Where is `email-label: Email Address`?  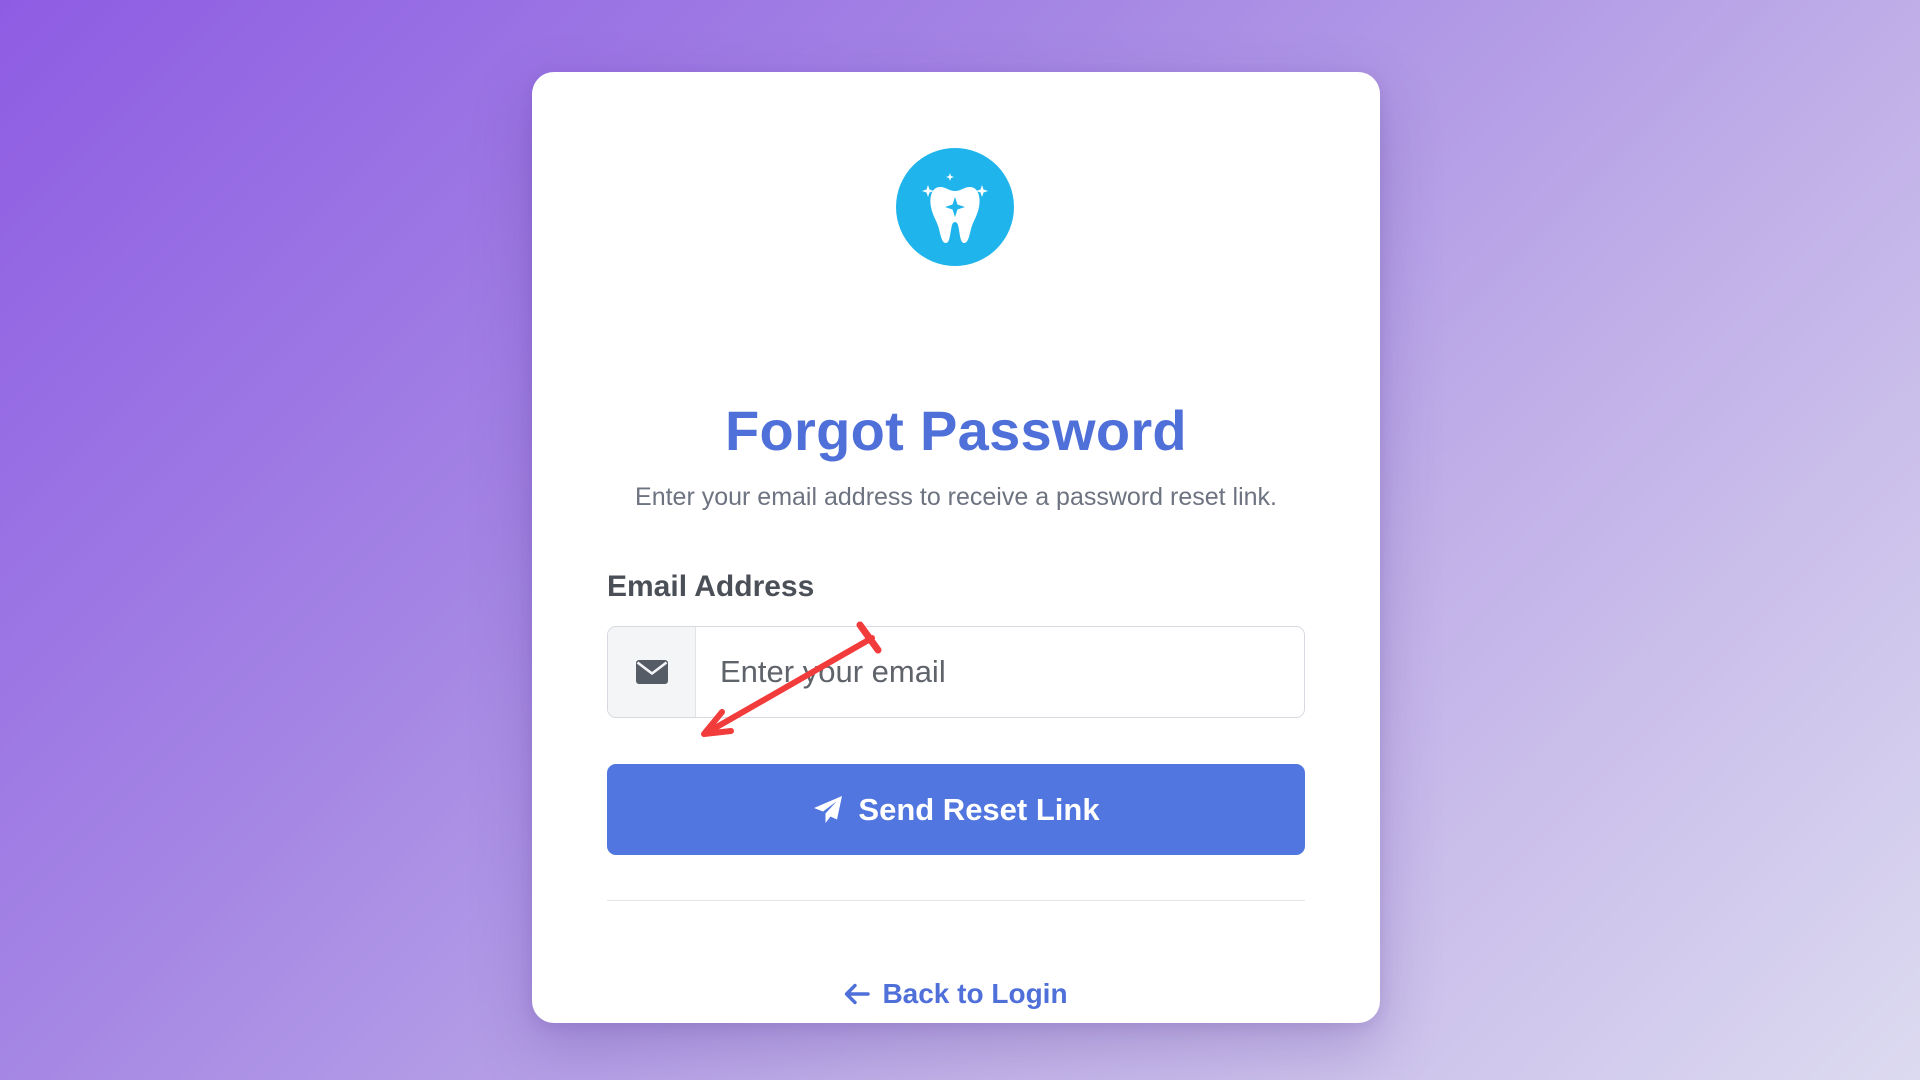
email-label: Email Address is located at coordinates (711, 586).